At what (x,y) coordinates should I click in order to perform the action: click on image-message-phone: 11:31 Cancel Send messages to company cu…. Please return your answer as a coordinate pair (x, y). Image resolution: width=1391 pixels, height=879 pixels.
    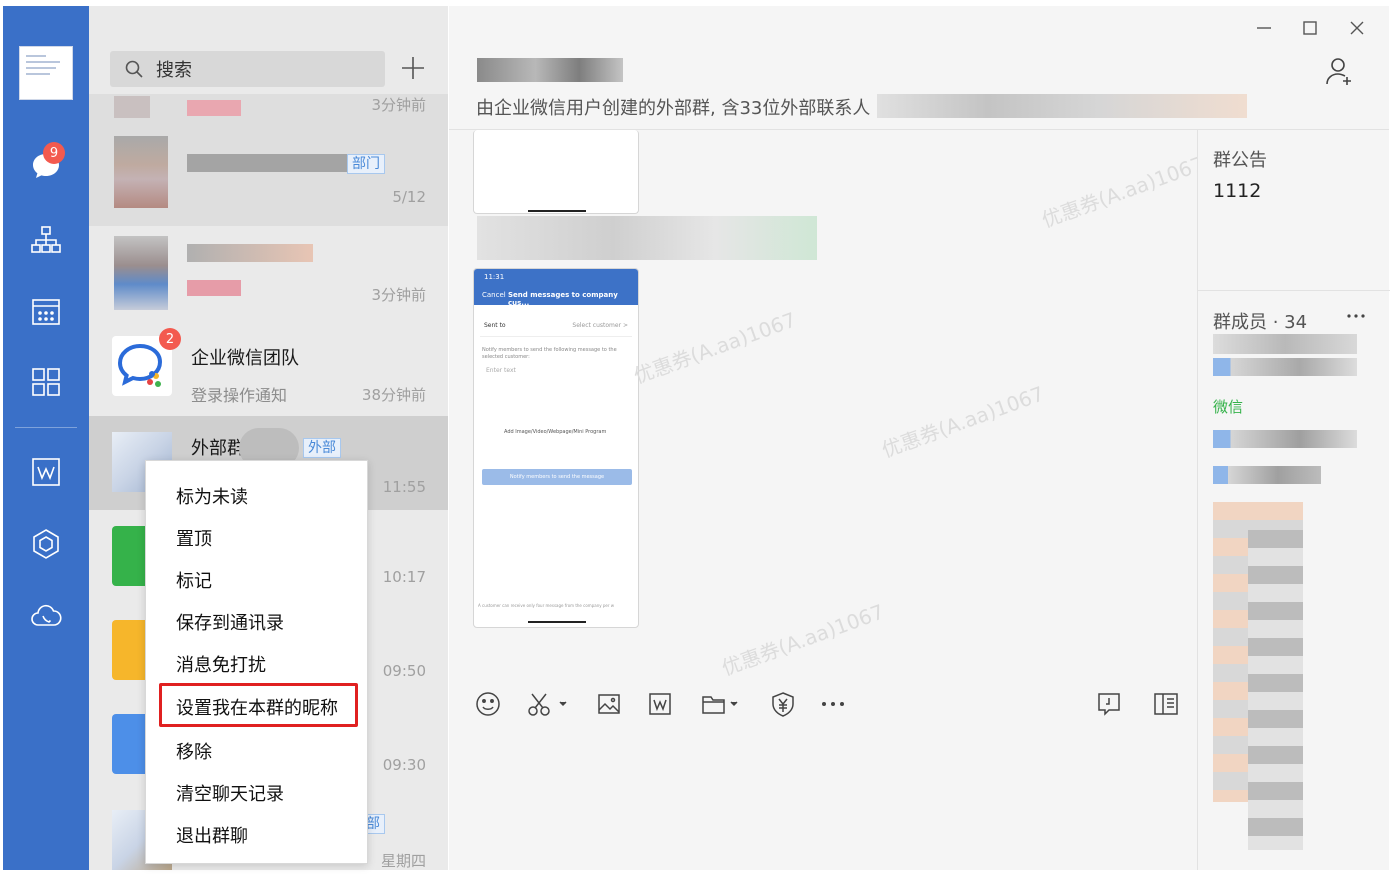
    Looking at the image, I should click on (556, 448).